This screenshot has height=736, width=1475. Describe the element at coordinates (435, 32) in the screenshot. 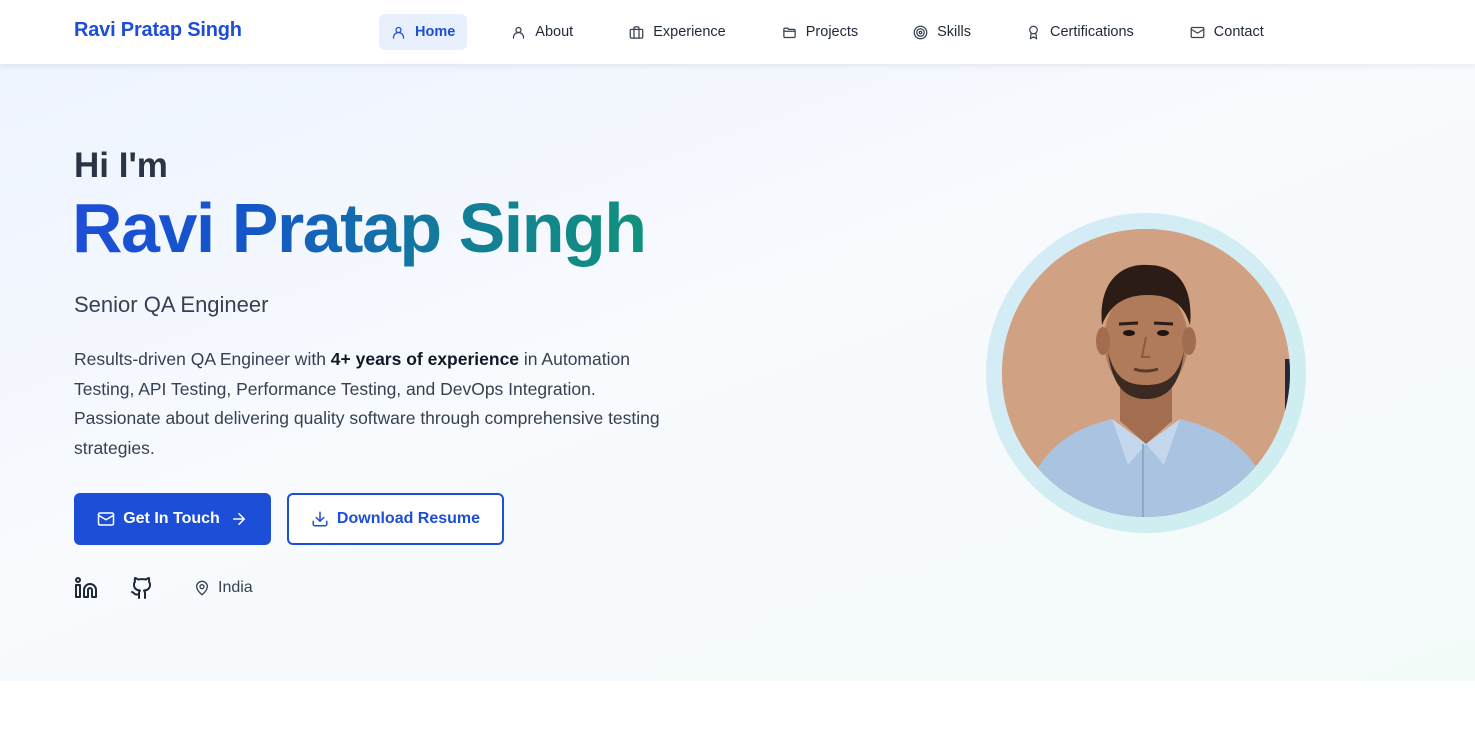

I see `nav-item-label: Home` at that location.